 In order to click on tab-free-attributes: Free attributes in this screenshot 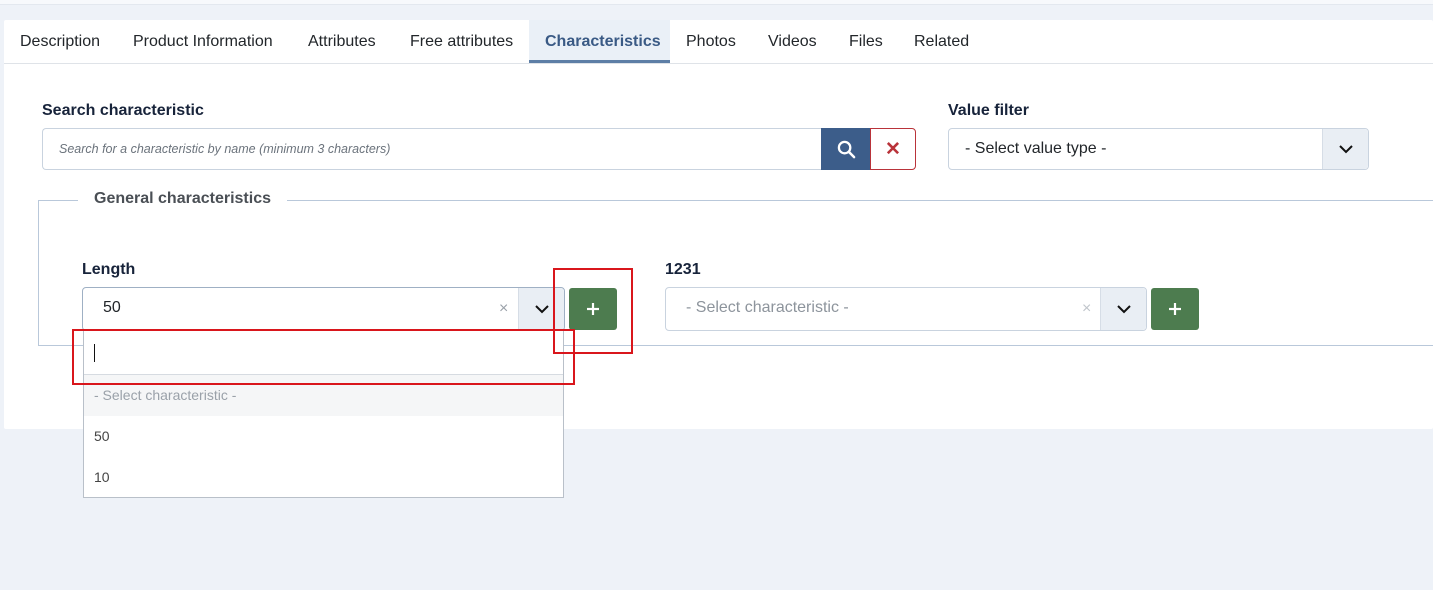, I will do `click(461, 41)`.